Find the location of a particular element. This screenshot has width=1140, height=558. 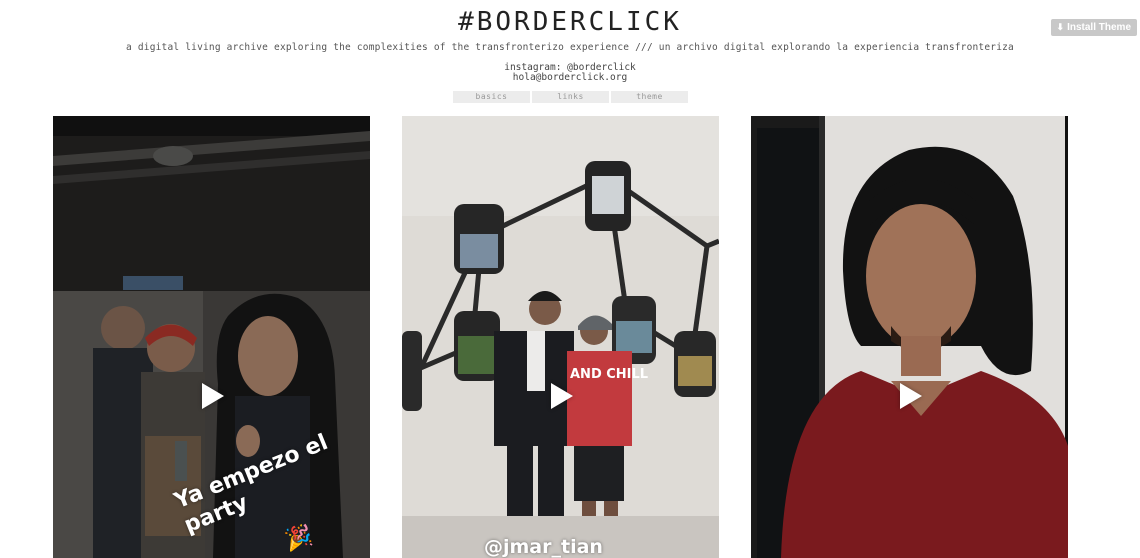

contact-email: hola@borderclick.org is located at coordinates (570, 78).